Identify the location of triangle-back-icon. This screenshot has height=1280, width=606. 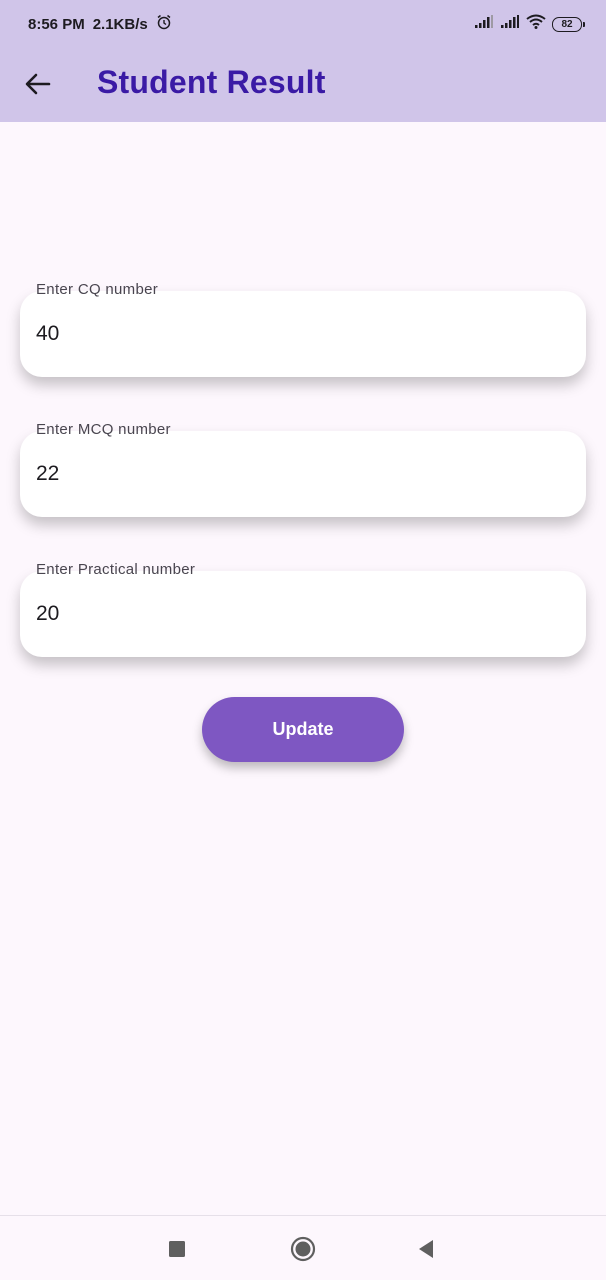
(426, 1249).